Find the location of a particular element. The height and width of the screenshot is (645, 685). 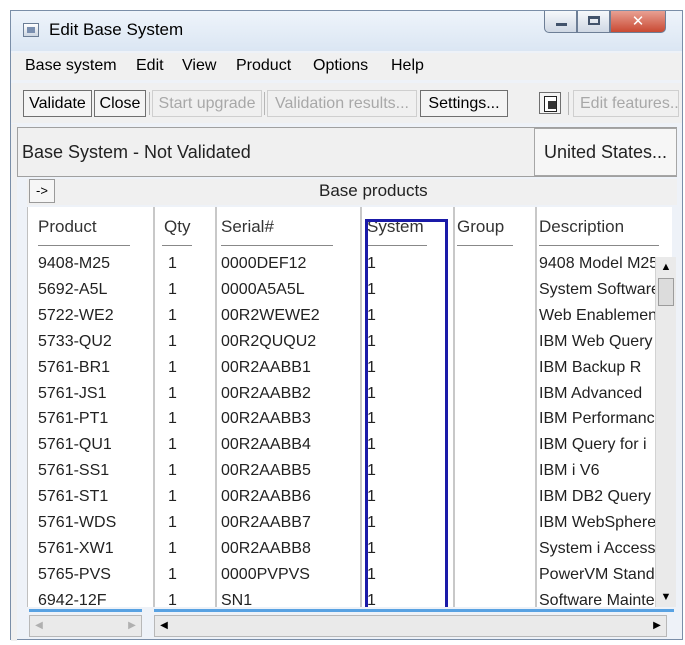

col-header-serial: Serial# is located at coordinates (247, 227).